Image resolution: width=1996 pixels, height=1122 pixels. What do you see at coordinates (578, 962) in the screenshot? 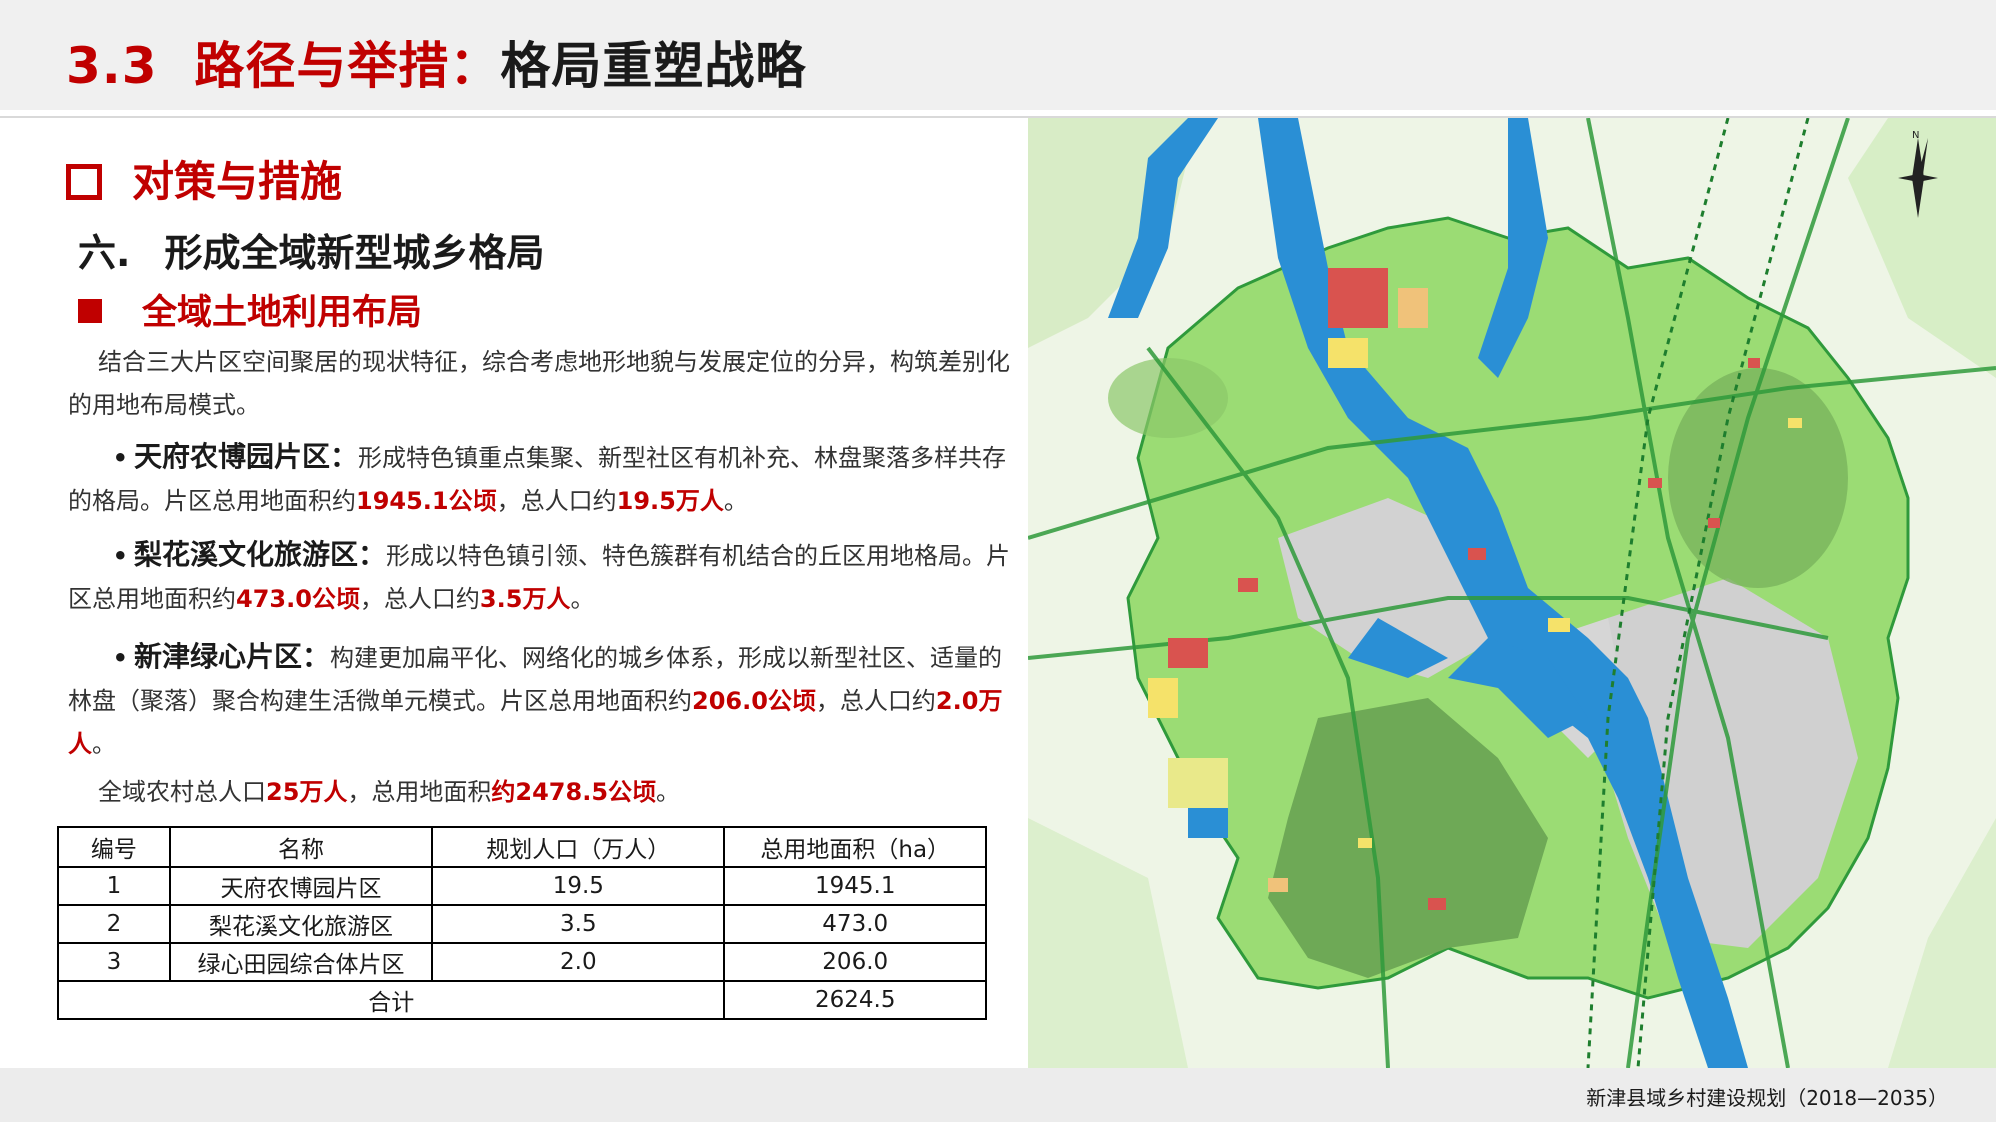
I see `table-cell: 2.0` at bounding box center [578, 962].